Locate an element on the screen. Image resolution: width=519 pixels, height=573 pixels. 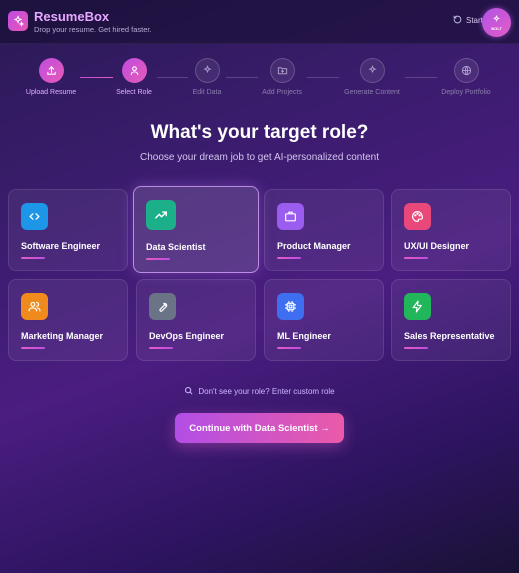
role-card-software-engineer: Software Engineer is located at coordinates (68, 230).